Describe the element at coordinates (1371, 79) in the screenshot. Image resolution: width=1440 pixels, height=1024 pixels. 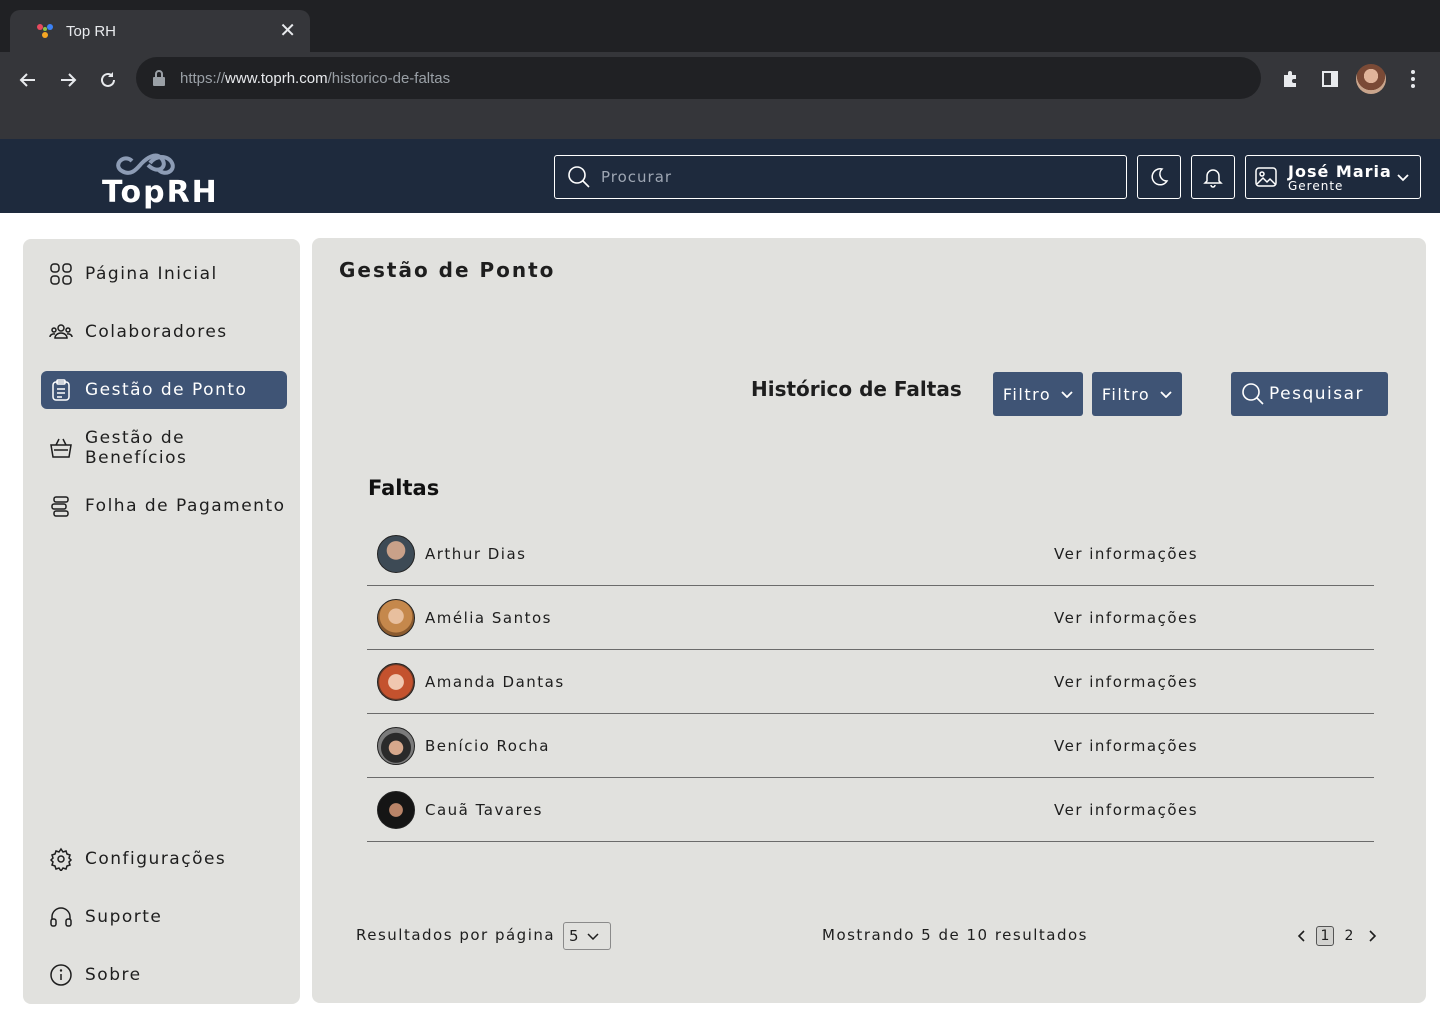
I see `browser-profile-avatar` at that location.